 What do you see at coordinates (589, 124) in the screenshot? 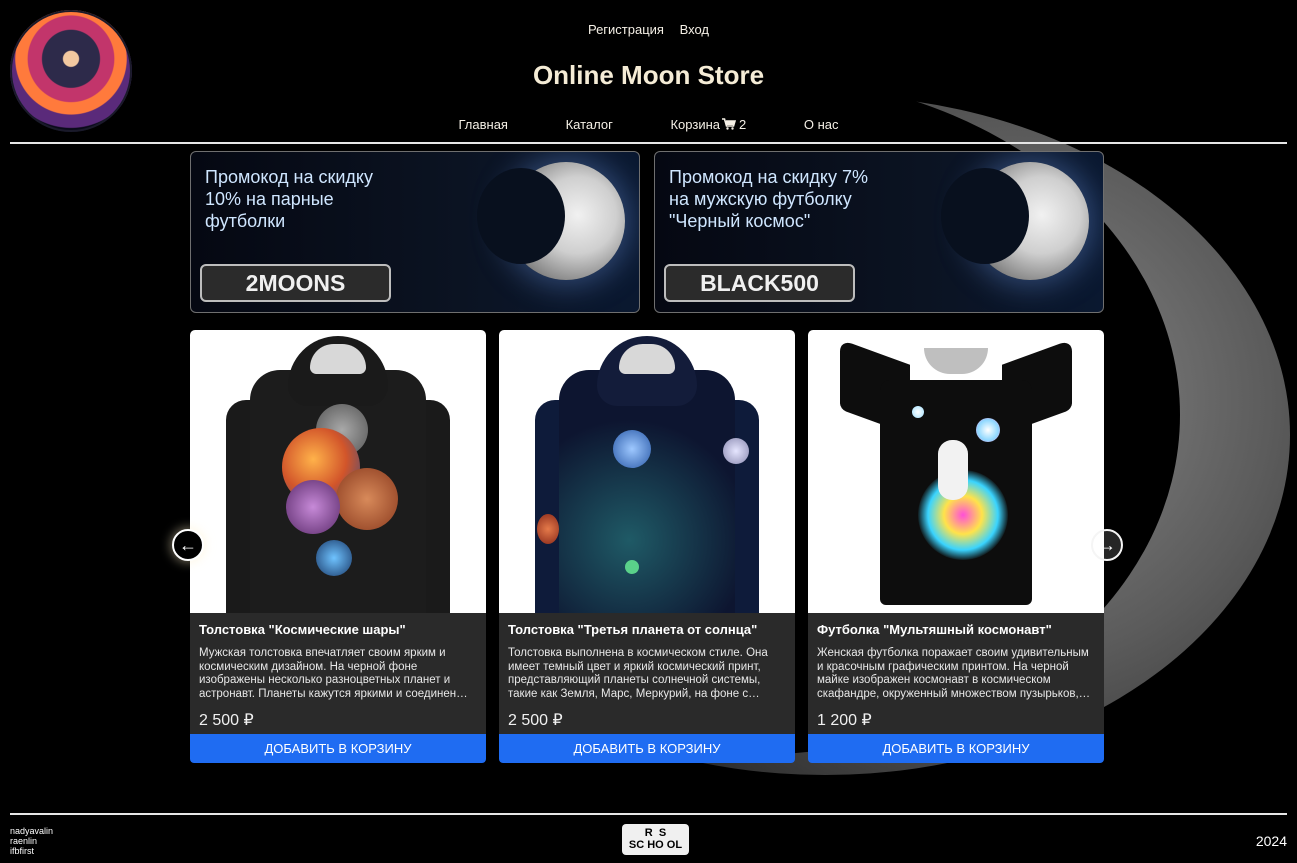
I see `nav-catalog: Каталог` at bounding box center [589, 124].